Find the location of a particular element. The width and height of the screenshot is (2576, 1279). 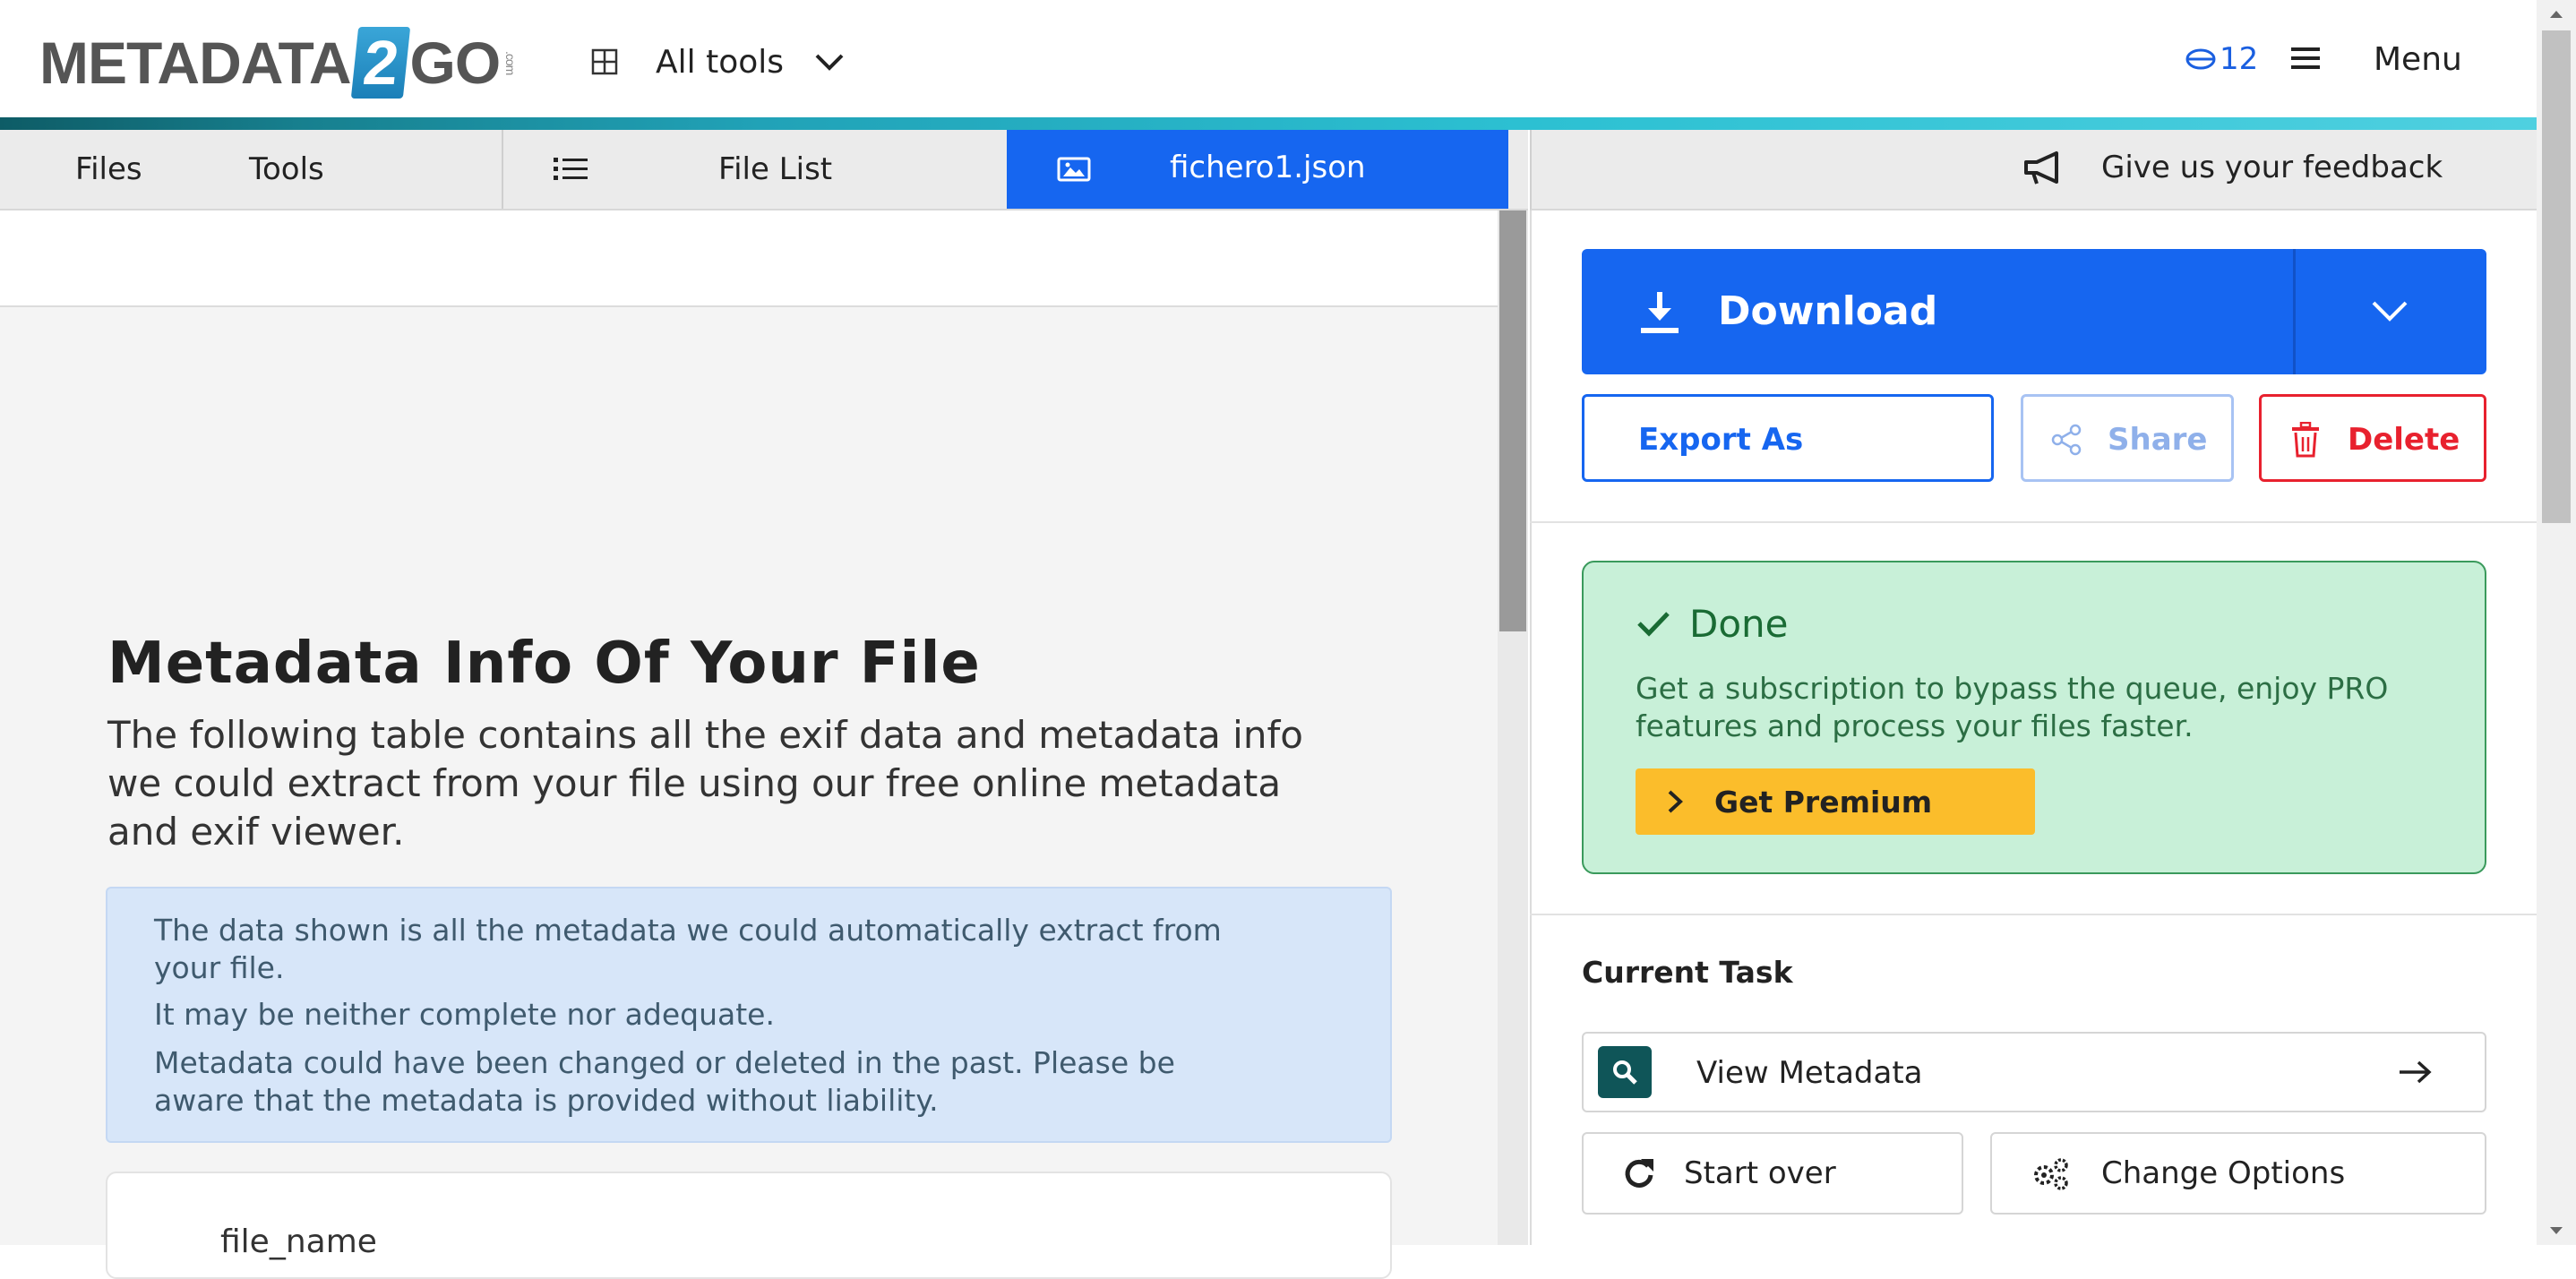

header-accent-bar is located at coordinates (1268, 123).